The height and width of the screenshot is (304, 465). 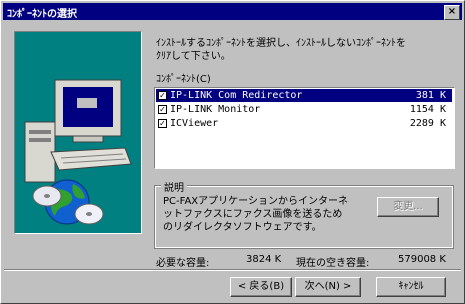 I want to click on required-space-label: 必要な容量:, so click(x=183, y=263).